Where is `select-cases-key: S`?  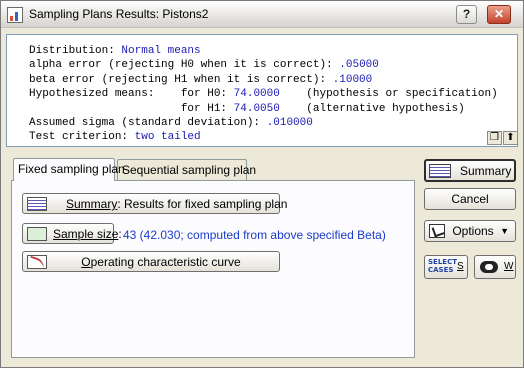
select-cases-key: S is located at coordinates (460, 266).